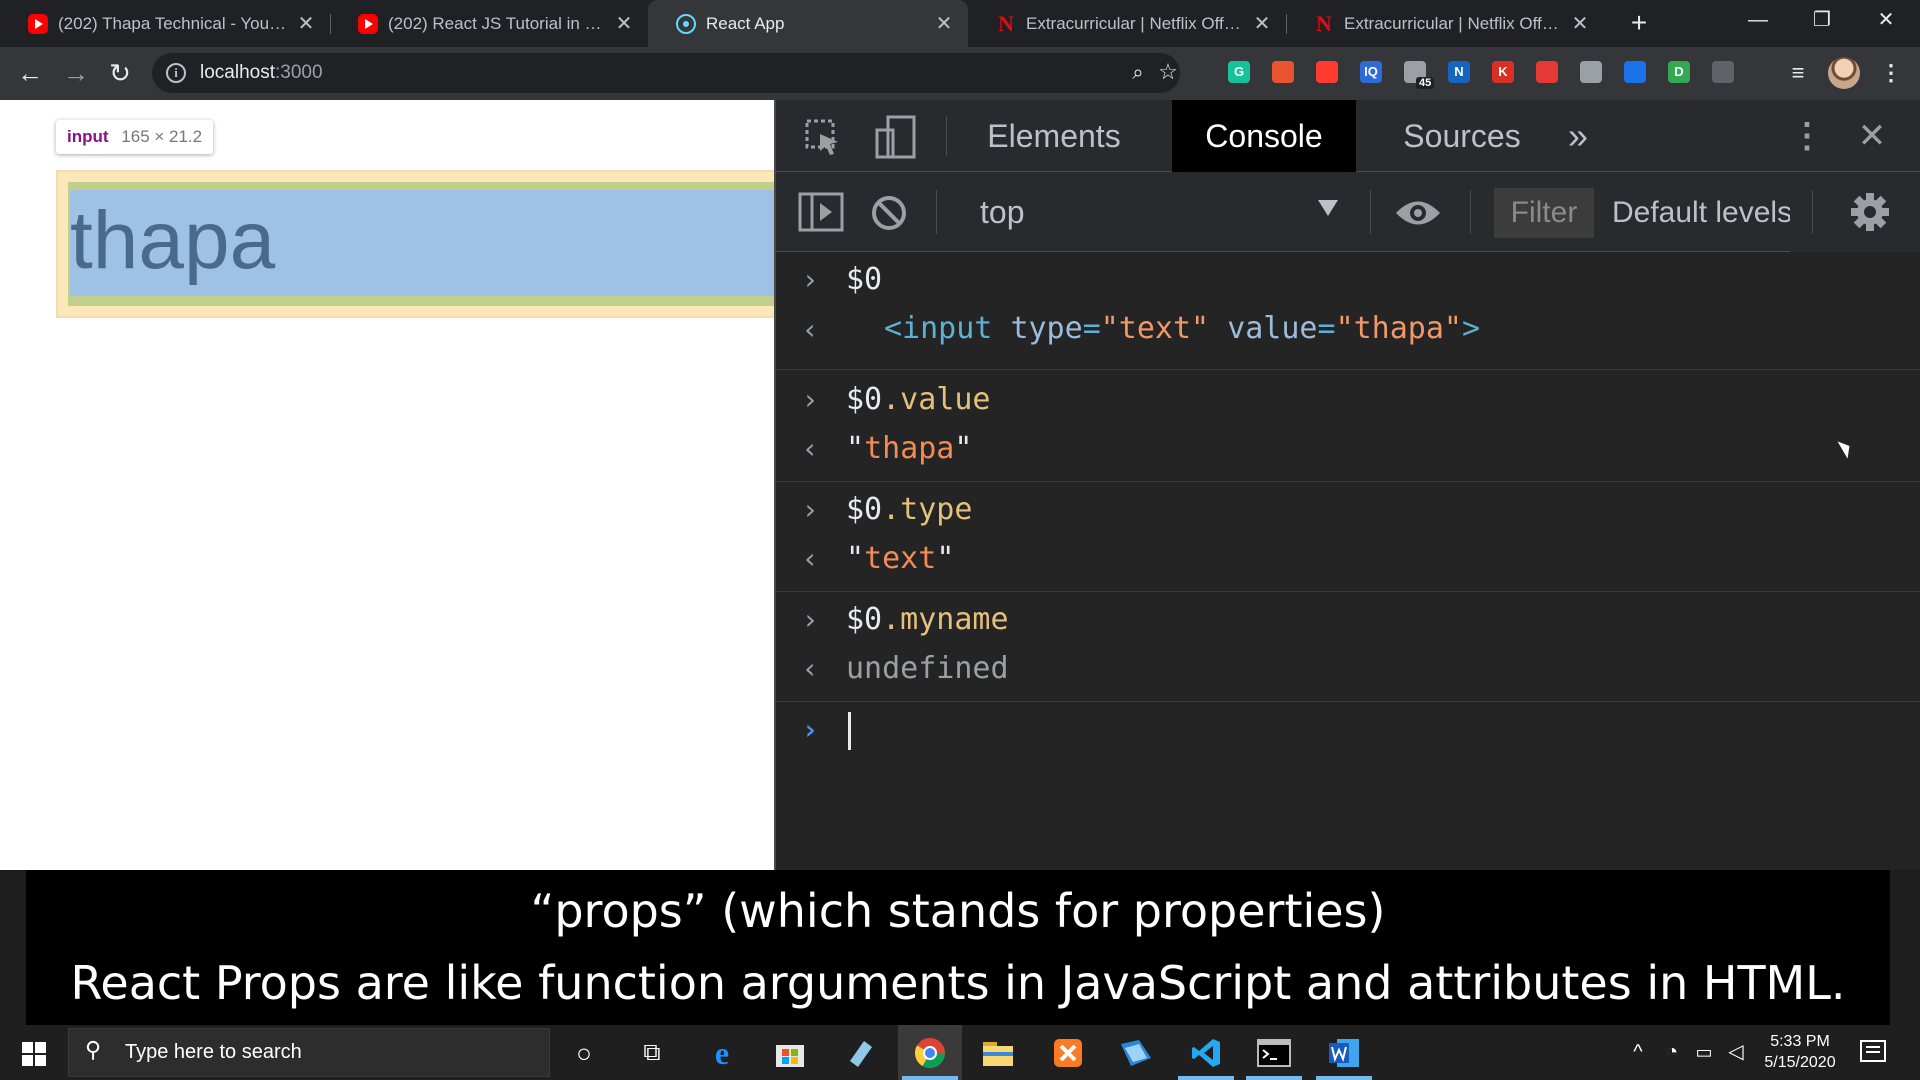  Describe the element at coordinates (821, 213) in the screenshot. I see `sidebar-toggle-icon` at that location.